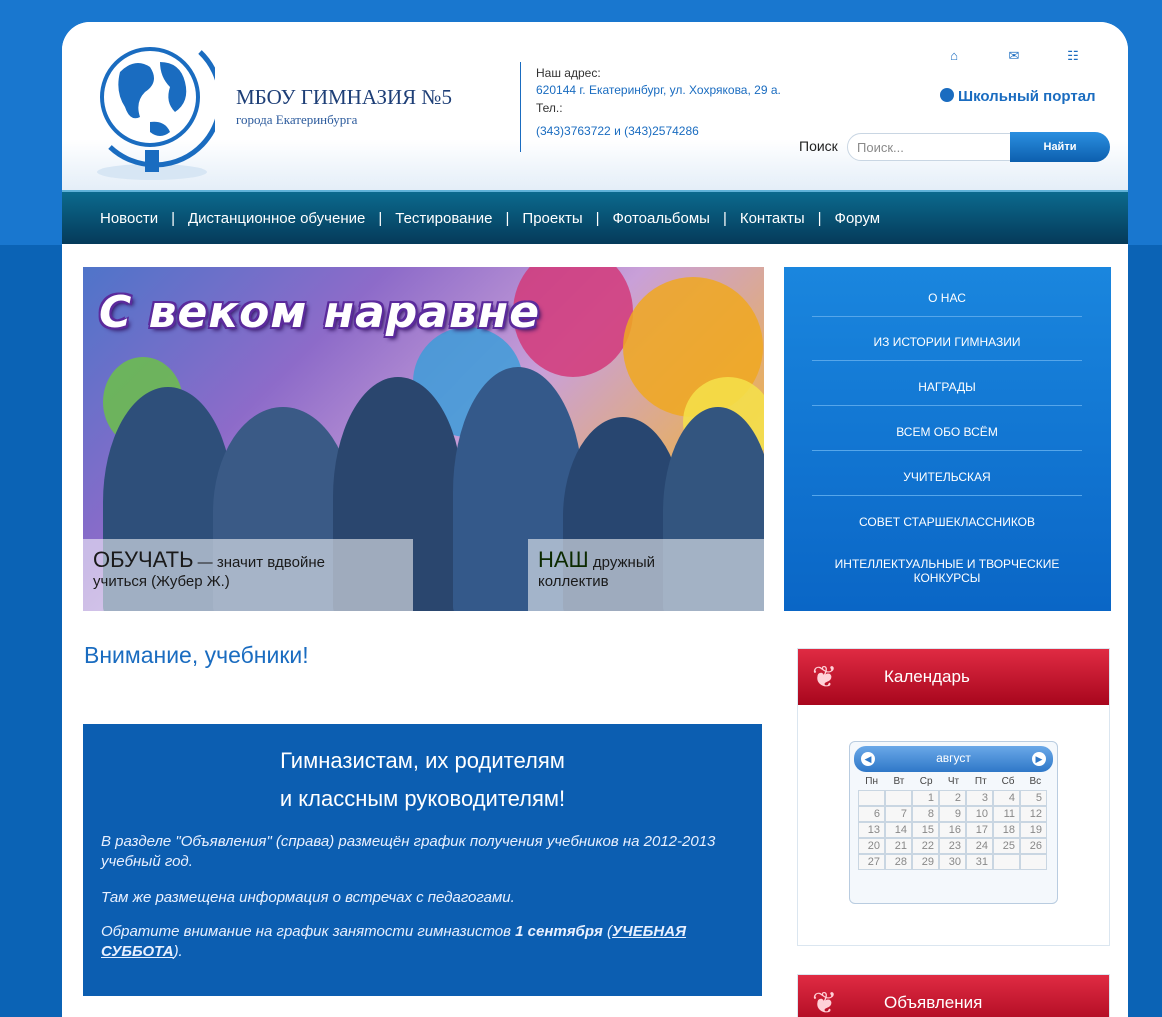 Image resolution: width=1162 pixels, height=1017 pixels. I want to click on school-name: МБОУ ГИМНАЗИЯ №5, so click(344, 97).